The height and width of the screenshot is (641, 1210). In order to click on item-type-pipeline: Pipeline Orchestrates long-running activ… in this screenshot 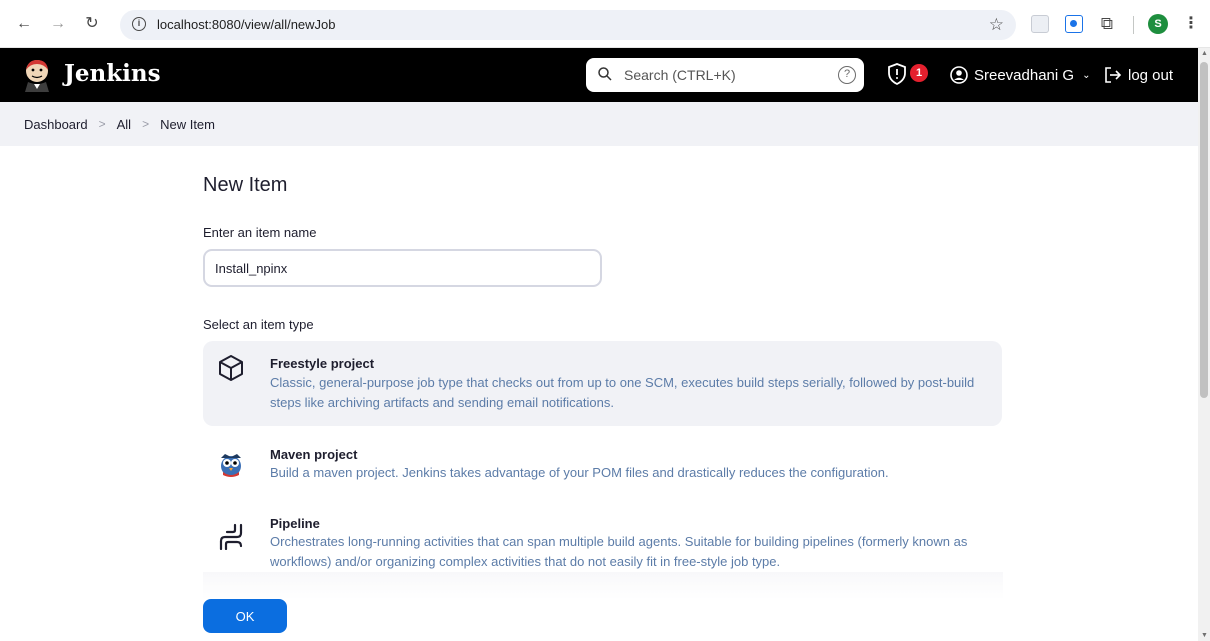, I will do `click(602, 541)`.